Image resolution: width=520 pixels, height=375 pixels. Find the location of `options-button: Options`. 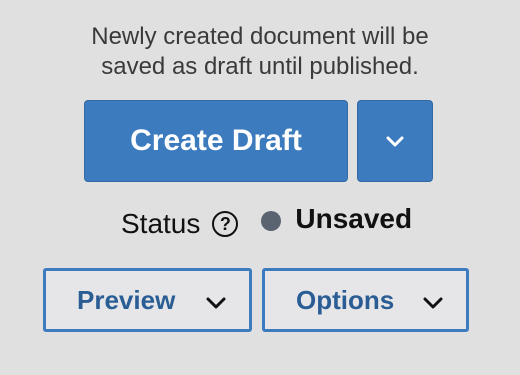

options-button: Options is located at coordinates (365, 300).